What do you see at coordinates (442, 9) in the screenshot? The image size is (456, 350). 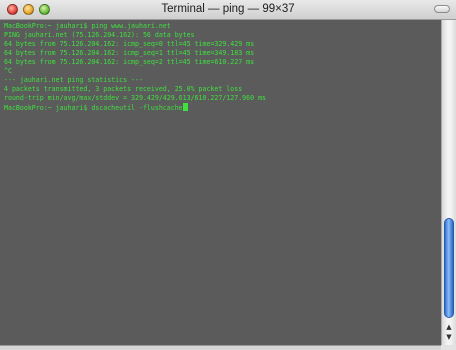 I see `toolbar-toggle-button` at bounding box center [442, 9].